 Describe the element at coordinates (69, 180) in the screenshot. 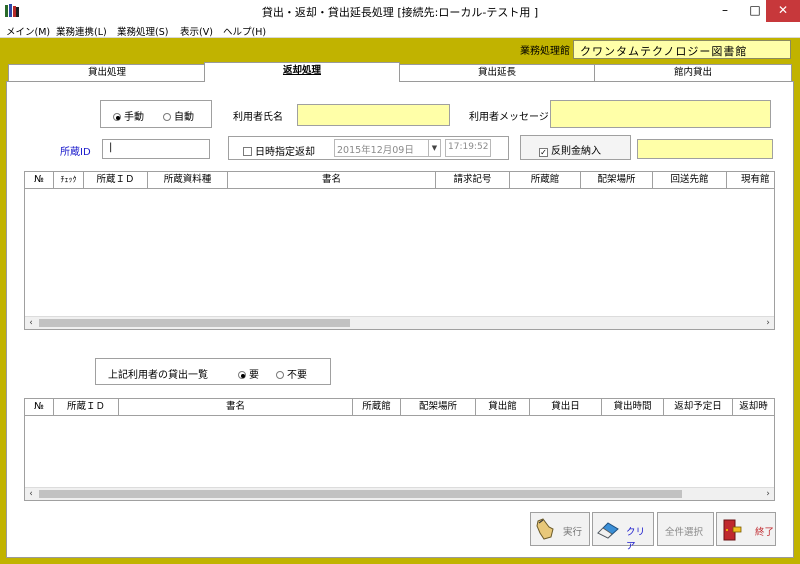

I see `col-check: ﾁｪｯｸ` at that location.